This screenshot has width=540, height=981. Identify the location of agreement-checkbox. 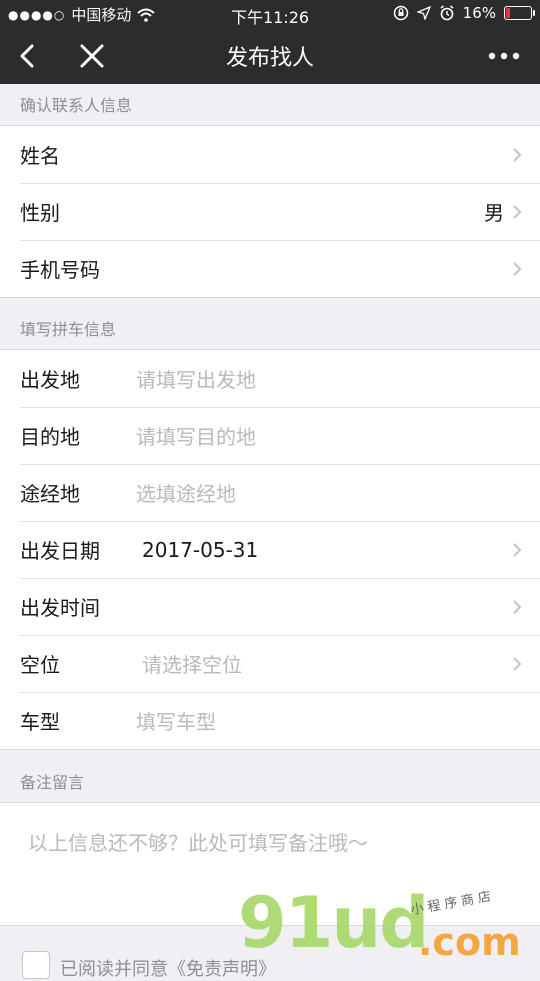
(36, 965).